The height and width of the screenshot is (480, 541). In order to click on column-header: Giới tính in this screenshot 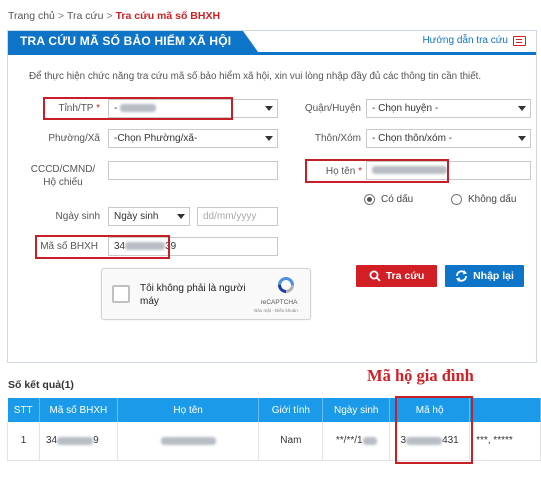, I will do `click(291, 410)`.